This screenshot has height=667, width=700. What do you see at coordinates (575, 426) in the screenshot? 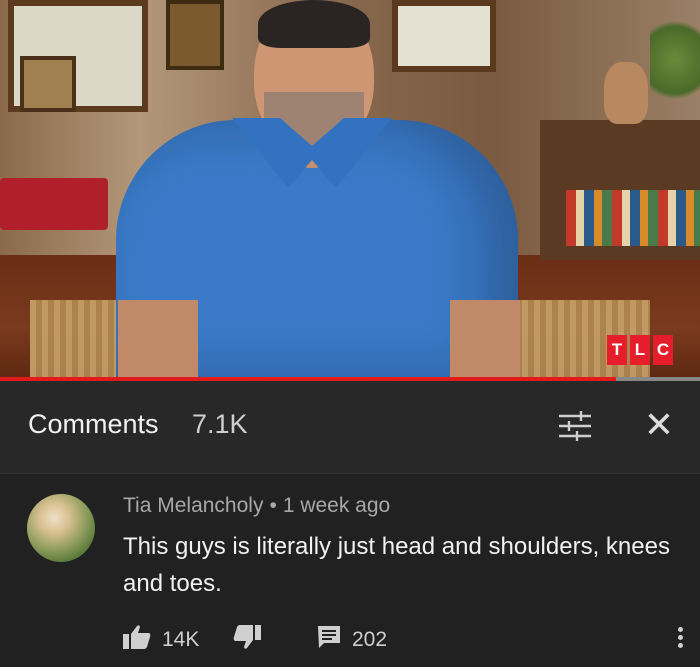
I see `sliders-icon` at bounding box center [575, 426].